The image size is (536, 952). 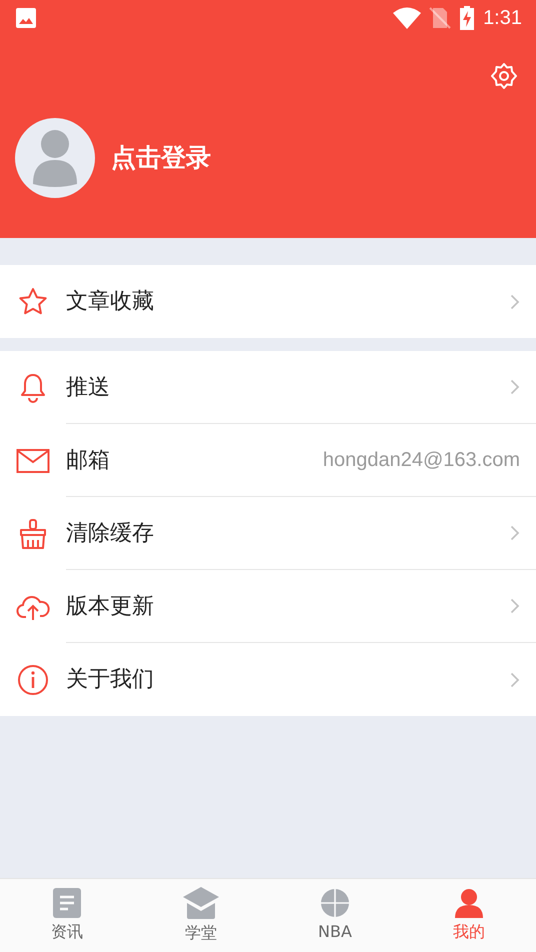 What do you see at coordinates (55, 158) in the screenshot?
I see `avatar` at bounding box center [55, 158].